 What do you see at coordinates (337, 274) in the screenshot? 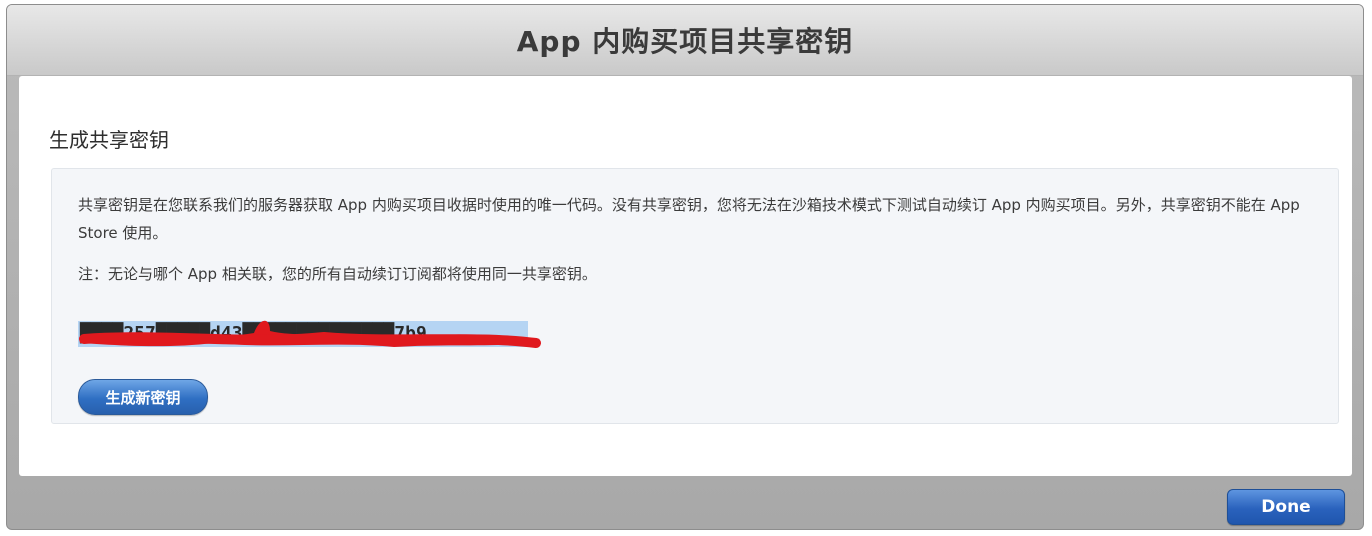
I see `note-text: 注：无论与哪个 App 相关联，您的所有自动续订订阅都将使用同一共享密钥。` at bounding box center [337, 274].